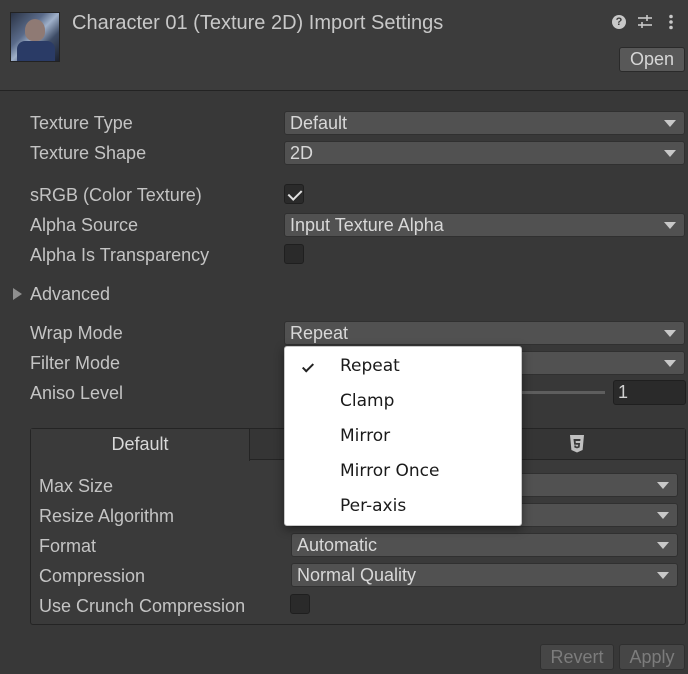  What do you see at coordinates (294, 194) in the screenshot?
I see `srgb-checkbox` at bounding box center [294, 194].